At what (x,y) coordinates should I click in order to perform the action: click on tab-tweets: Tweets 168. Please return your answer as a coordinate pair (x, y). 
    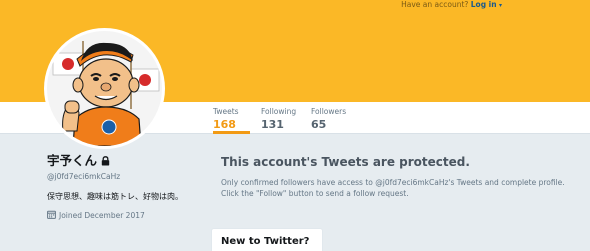
    Looking at the image, I should click on (231, 120).